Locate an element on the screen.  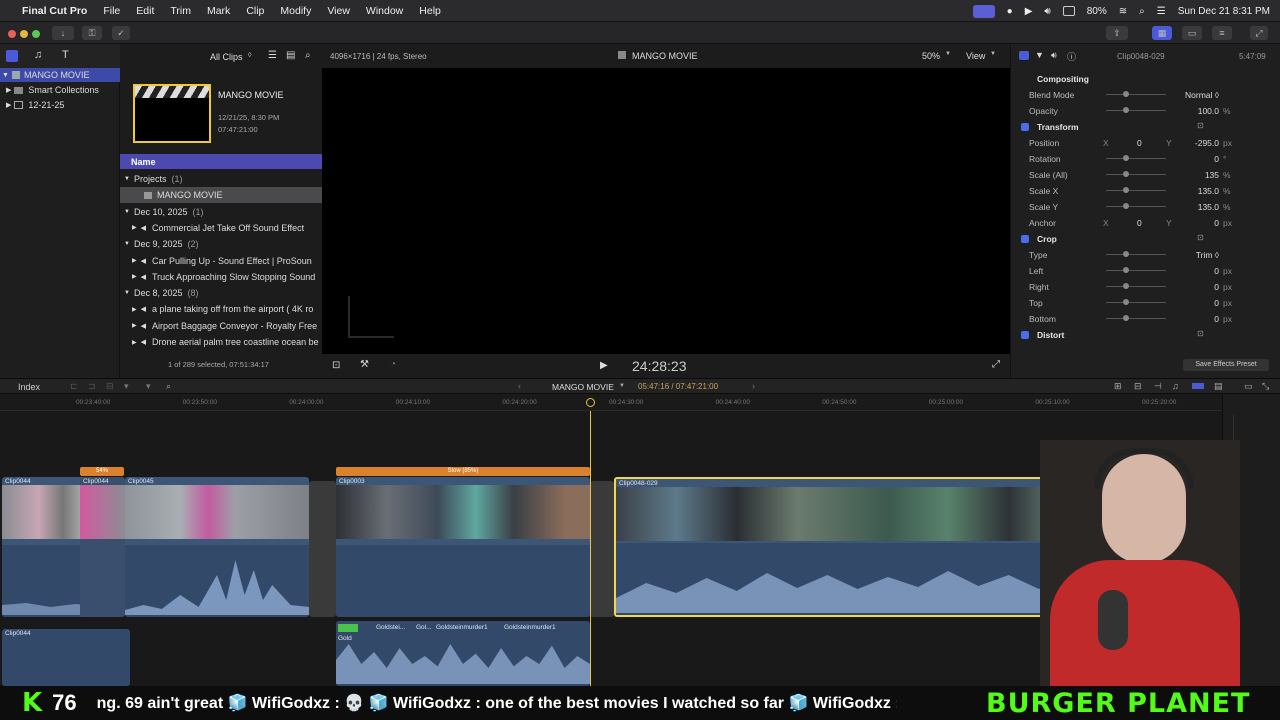
import-icon: ↓ is located at coordinates (63, 33).